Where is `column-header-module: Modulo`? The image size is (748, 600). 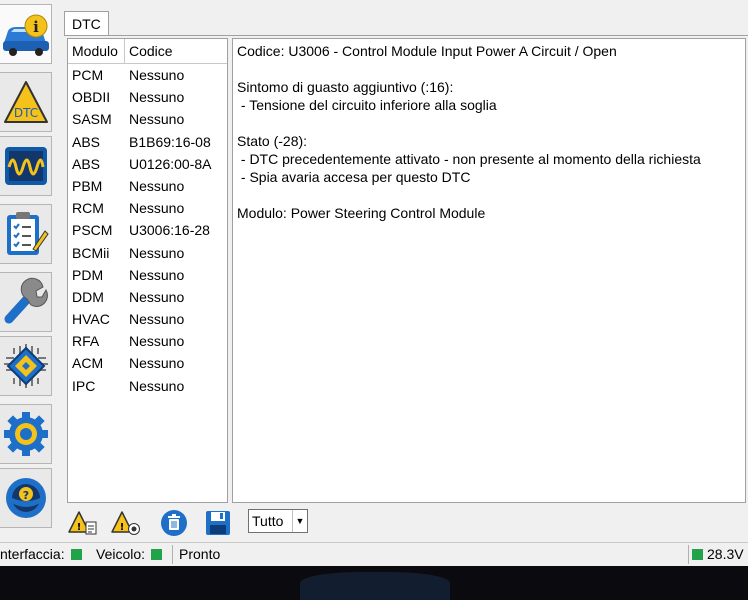 column-header-module: Modulo is located at coordinates (96, 51).